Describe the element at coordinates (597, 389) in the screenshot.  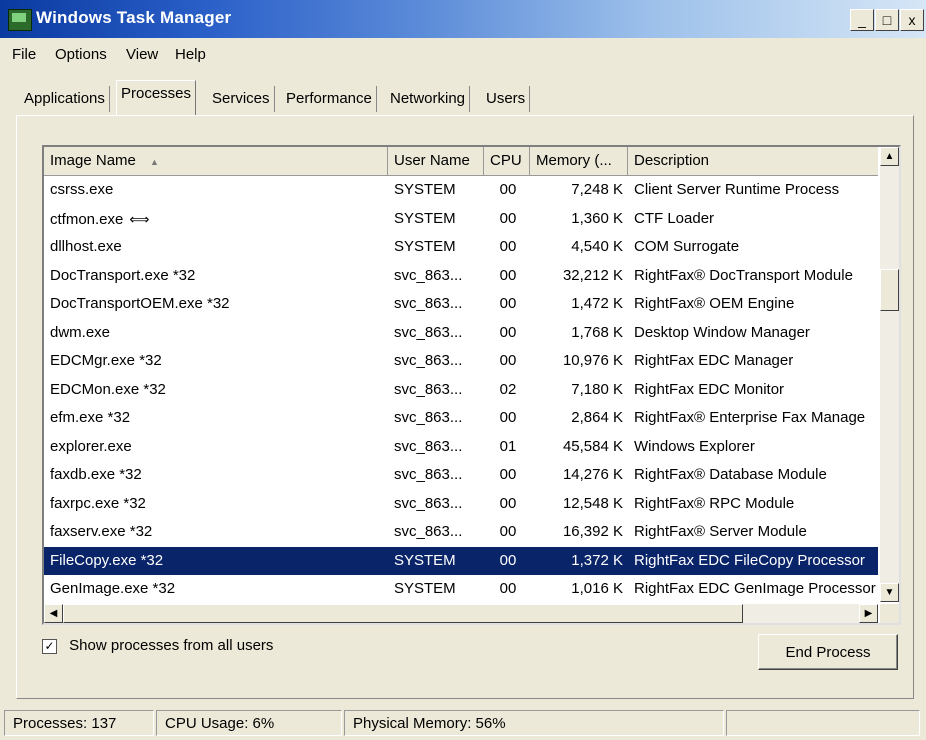
I see `process-memory: 7,180 K` at that location.